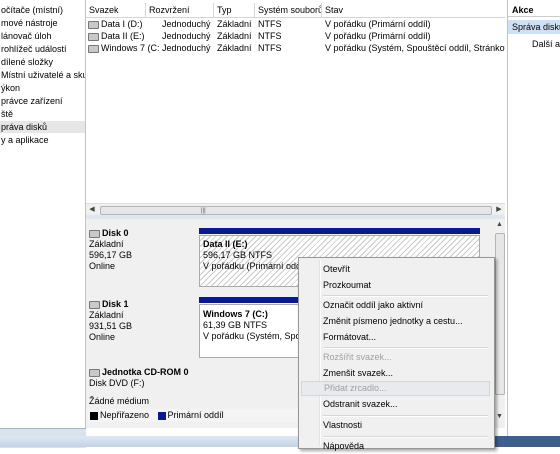  Describe the element at coordinates (500, 314) in the screenshot. I see `scrollbar-thumb` at that location.